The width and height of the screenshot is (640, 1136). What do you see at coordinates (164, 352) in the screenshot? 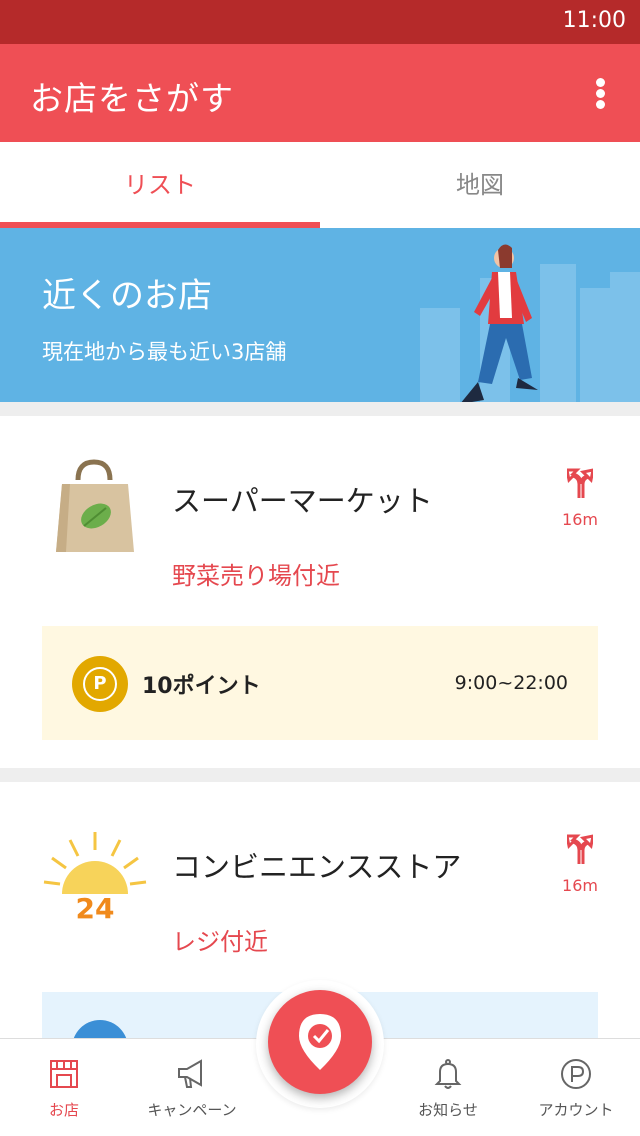
I see `banner-subtitle: 現在地から最も近い3店舗` at bounding box center [164, 352].